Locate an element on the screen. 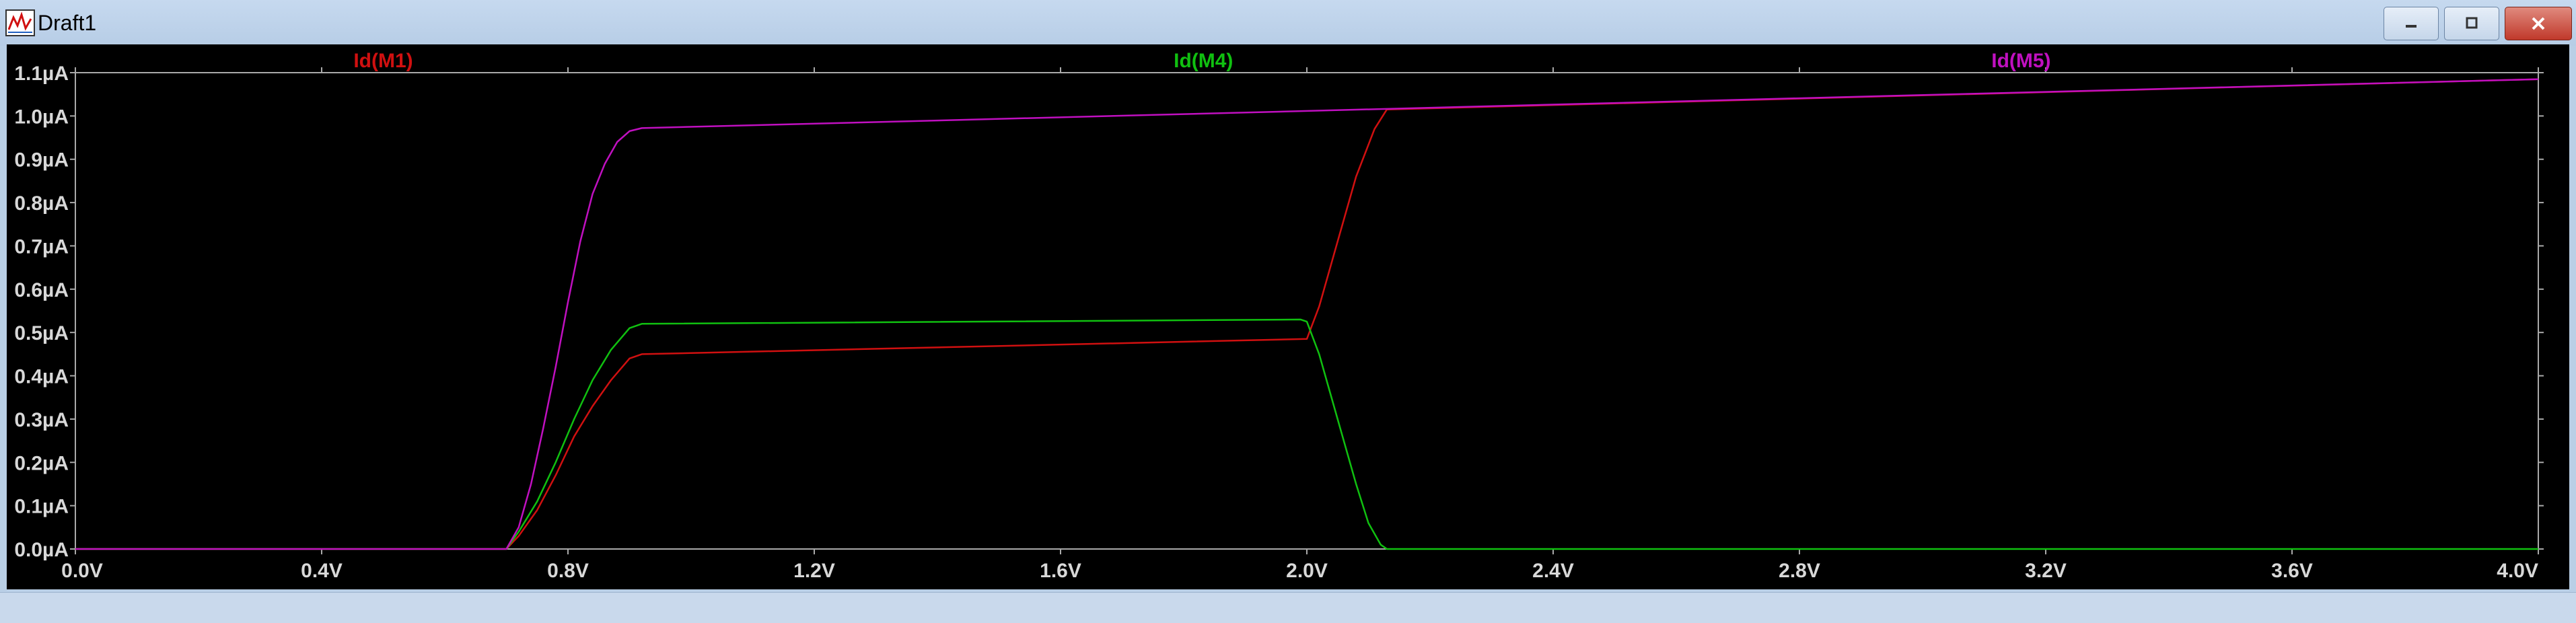 The width and height of the screenshot is (2576, 623). x-tick-label: 4.0V is located at coordinates (2517, 571).